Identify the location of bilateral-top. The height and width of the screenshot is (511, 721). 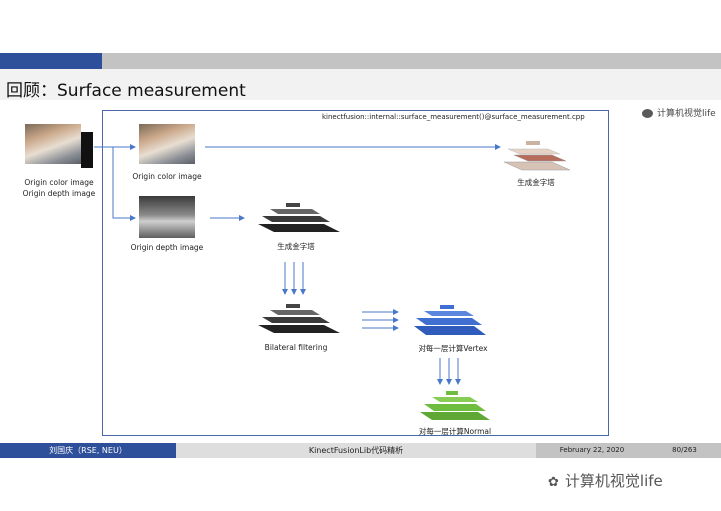
(293, 306).